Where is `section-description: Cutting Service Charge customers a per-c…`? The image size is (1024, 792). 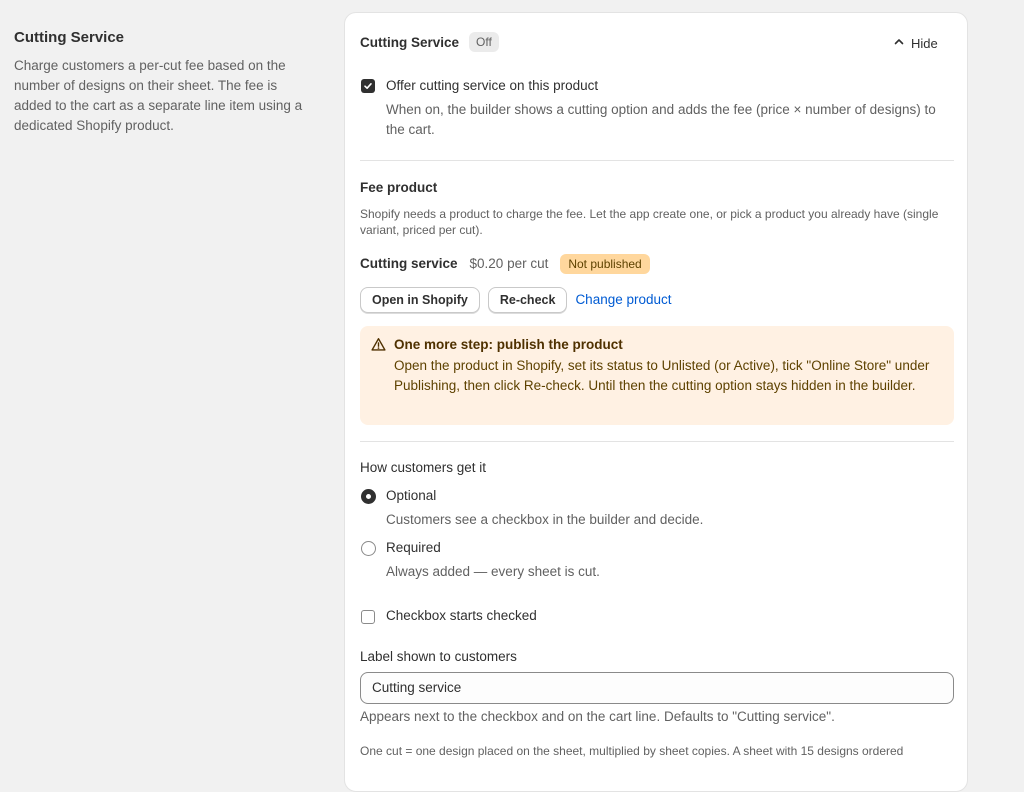 section-description: Cutting Service Charge customers a per-c… is located at coordinates (164, 82).